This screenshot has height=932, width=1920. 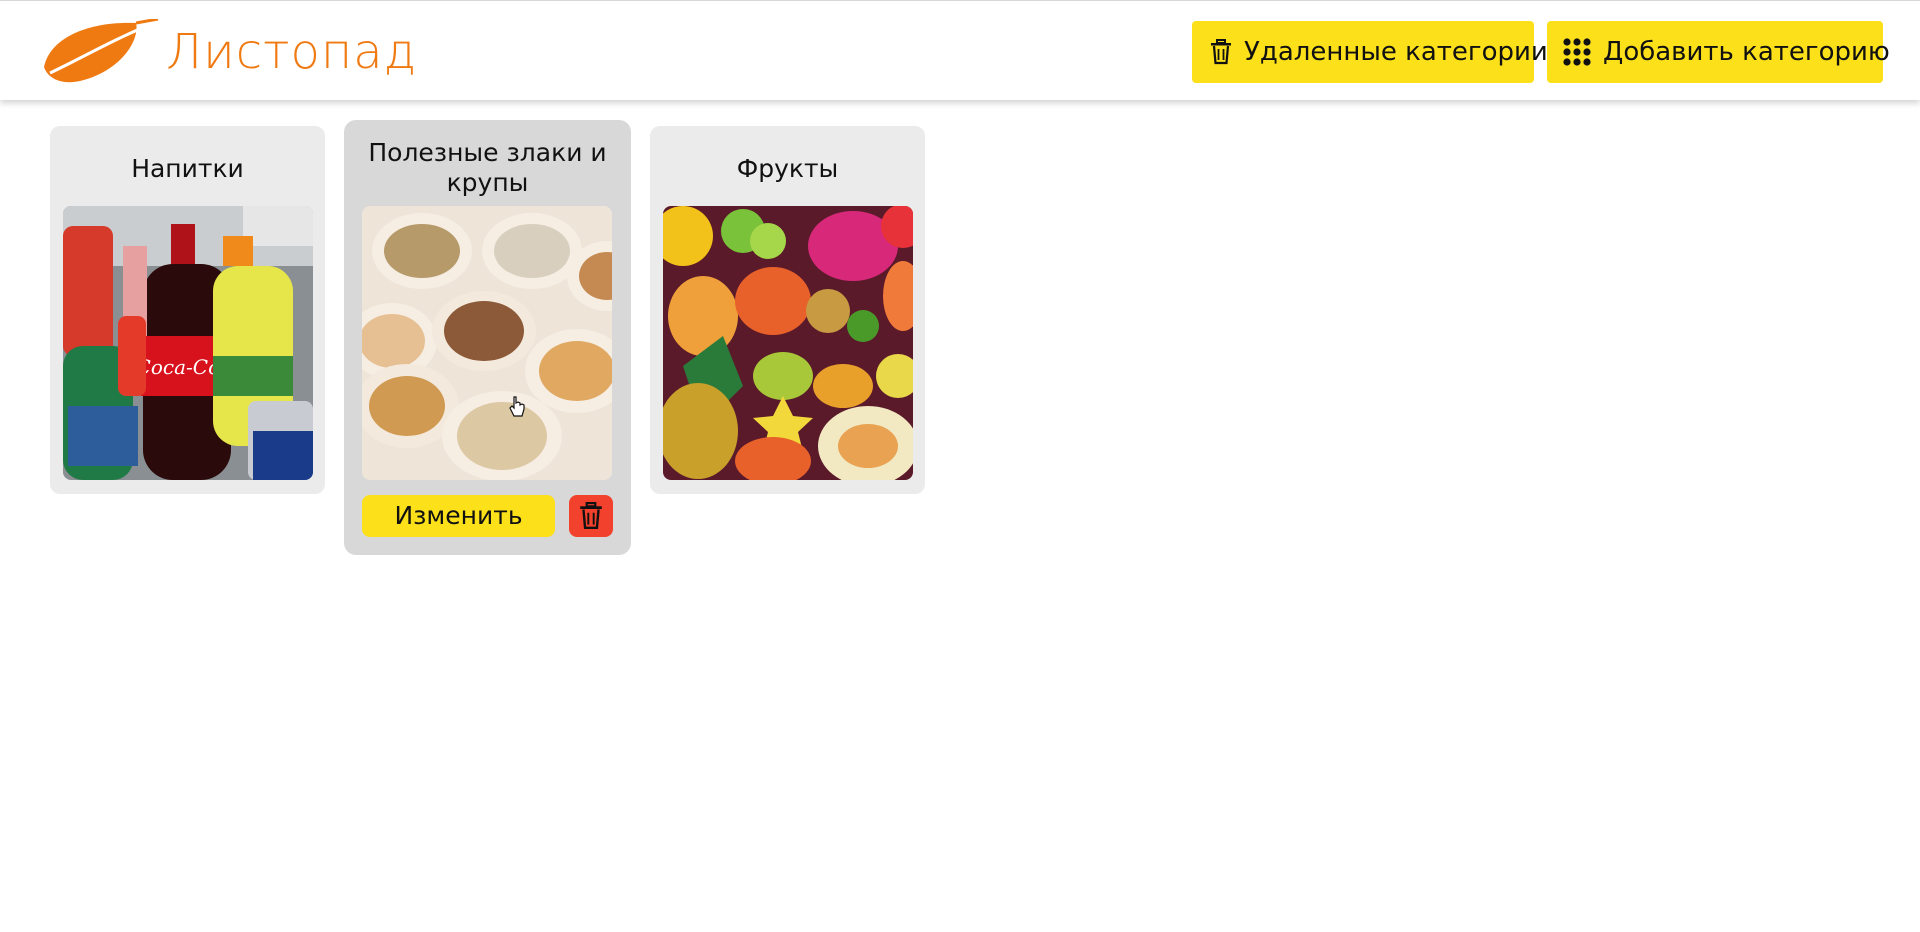 What do you see at coordinates (187, 168) in the screenshot?
I see `category-title: Напитки` at bounding box center [187, 168].